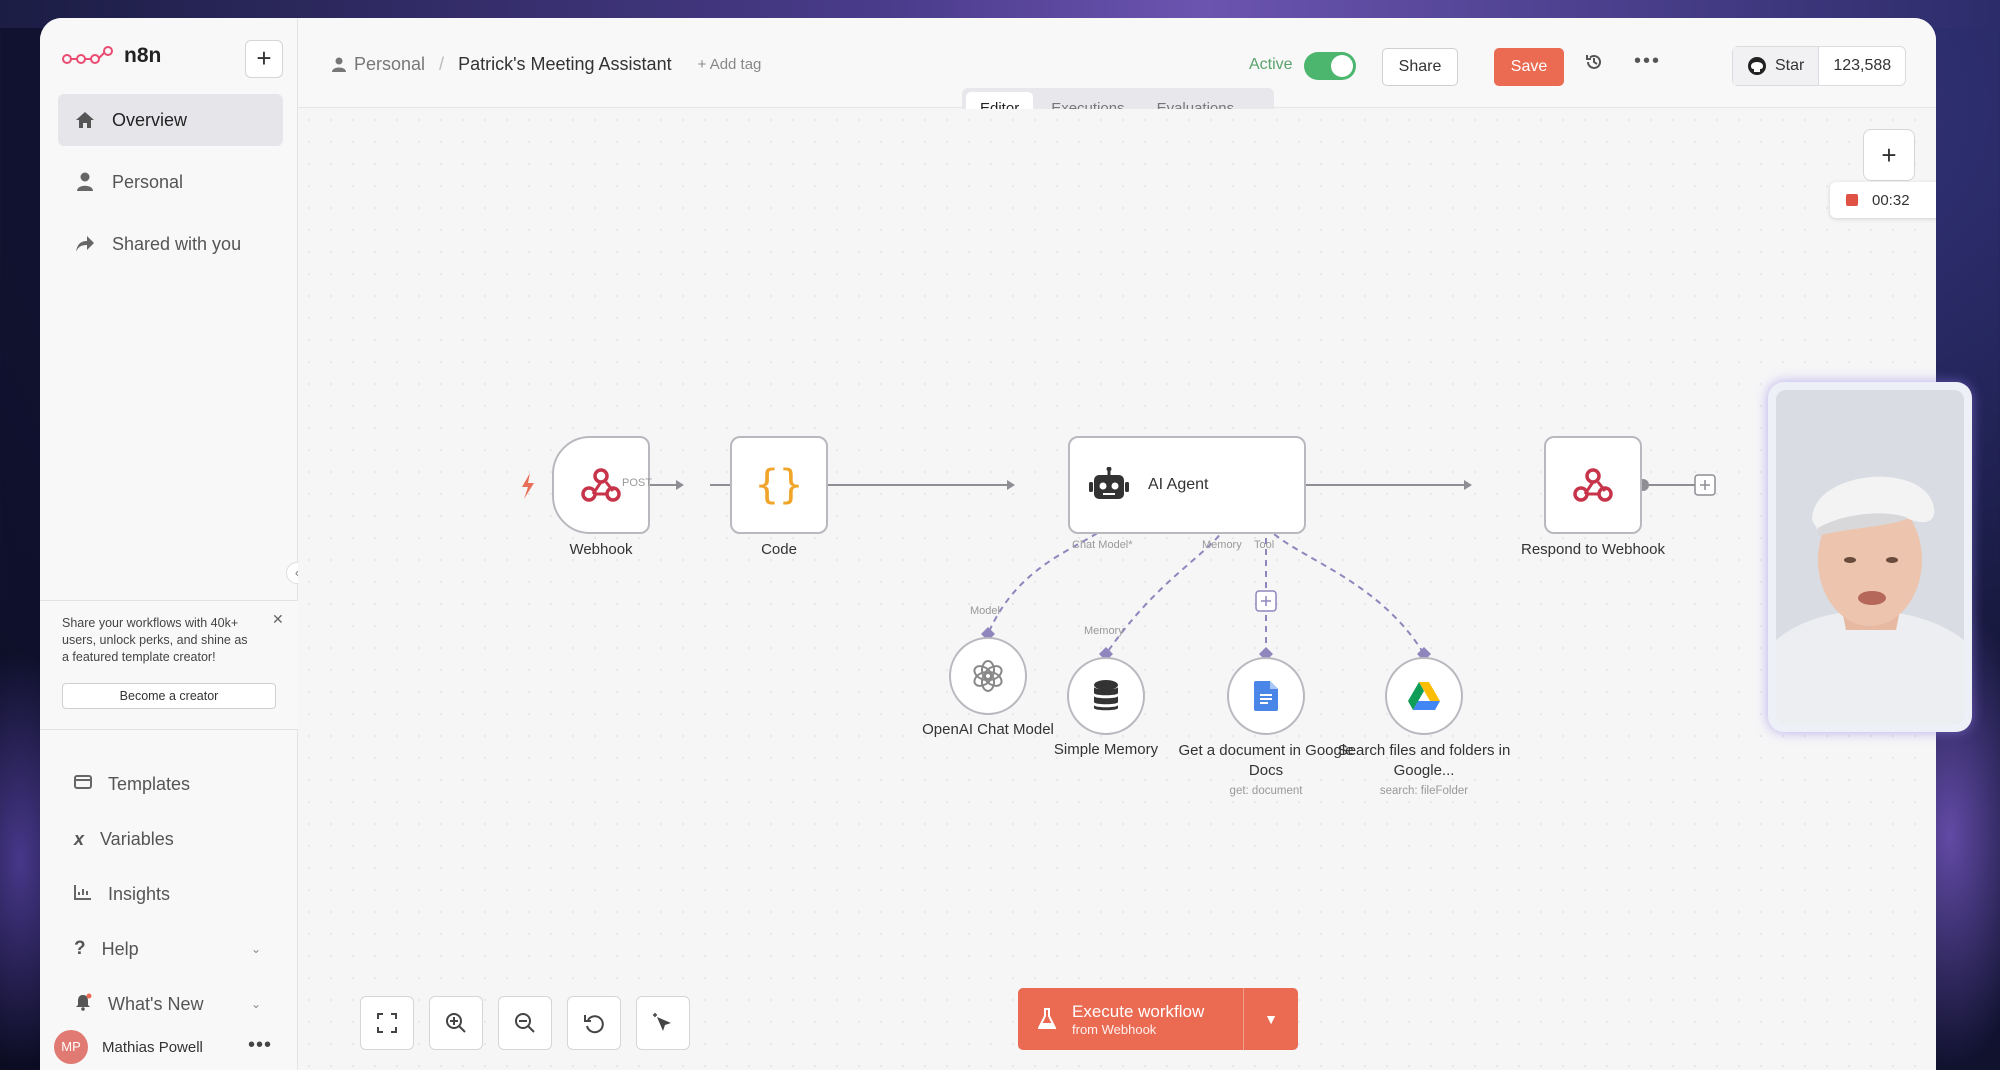  Describe the element at coordinates (779, 549) in the screenshot. I see `code-label: Code` at that location.